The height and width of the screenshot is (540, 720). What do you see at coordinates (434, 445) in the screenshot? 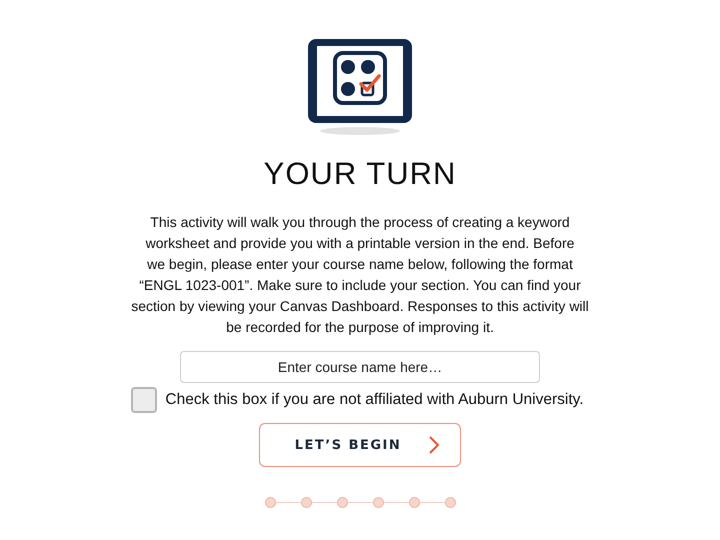
I see `chevron-right-icon` at bounding box center [434, 445].